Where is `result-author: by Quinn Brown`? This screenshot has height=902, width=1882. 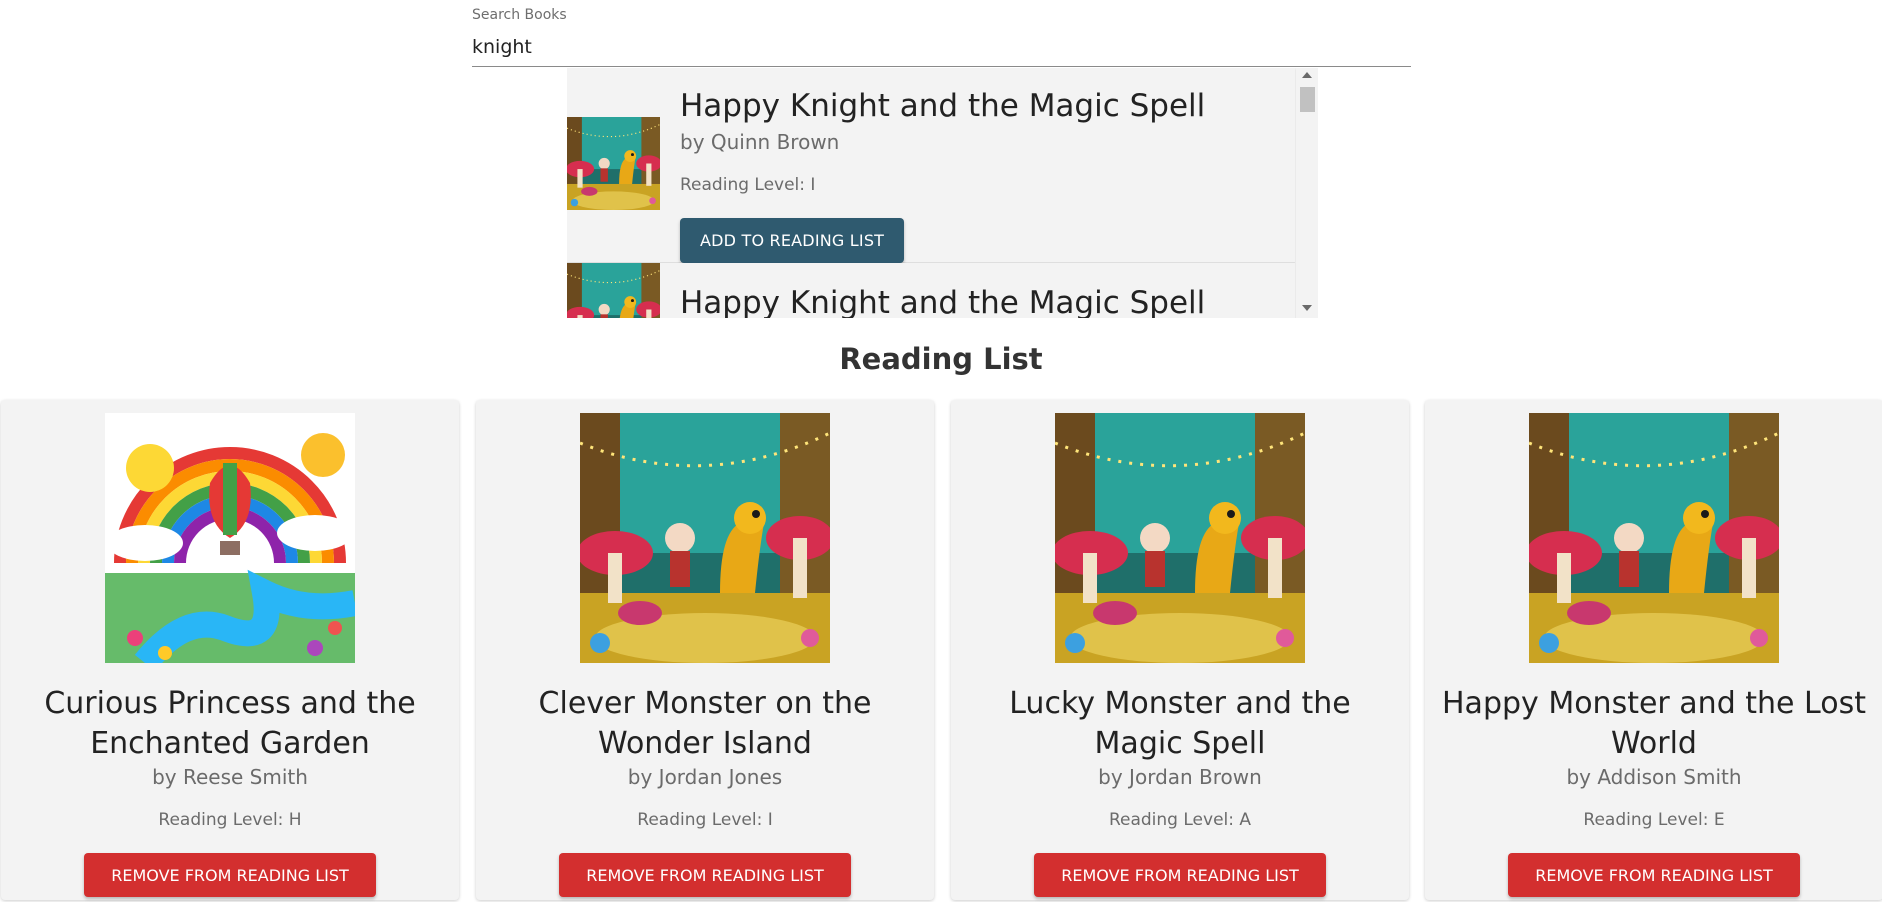
result-author: by Quinn Brown is located at coordinates (760, 142).